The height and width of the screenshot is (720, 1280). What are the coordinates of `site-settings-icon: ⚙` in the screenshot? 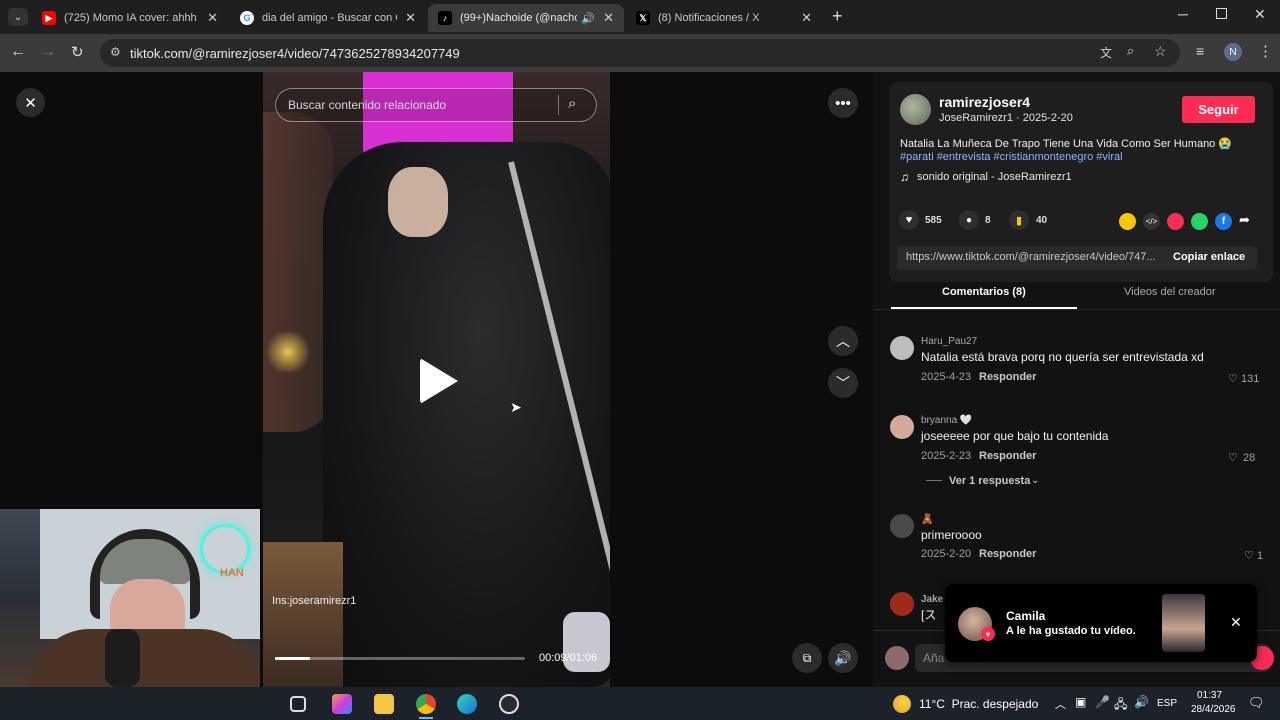 It's located at (115, 52).